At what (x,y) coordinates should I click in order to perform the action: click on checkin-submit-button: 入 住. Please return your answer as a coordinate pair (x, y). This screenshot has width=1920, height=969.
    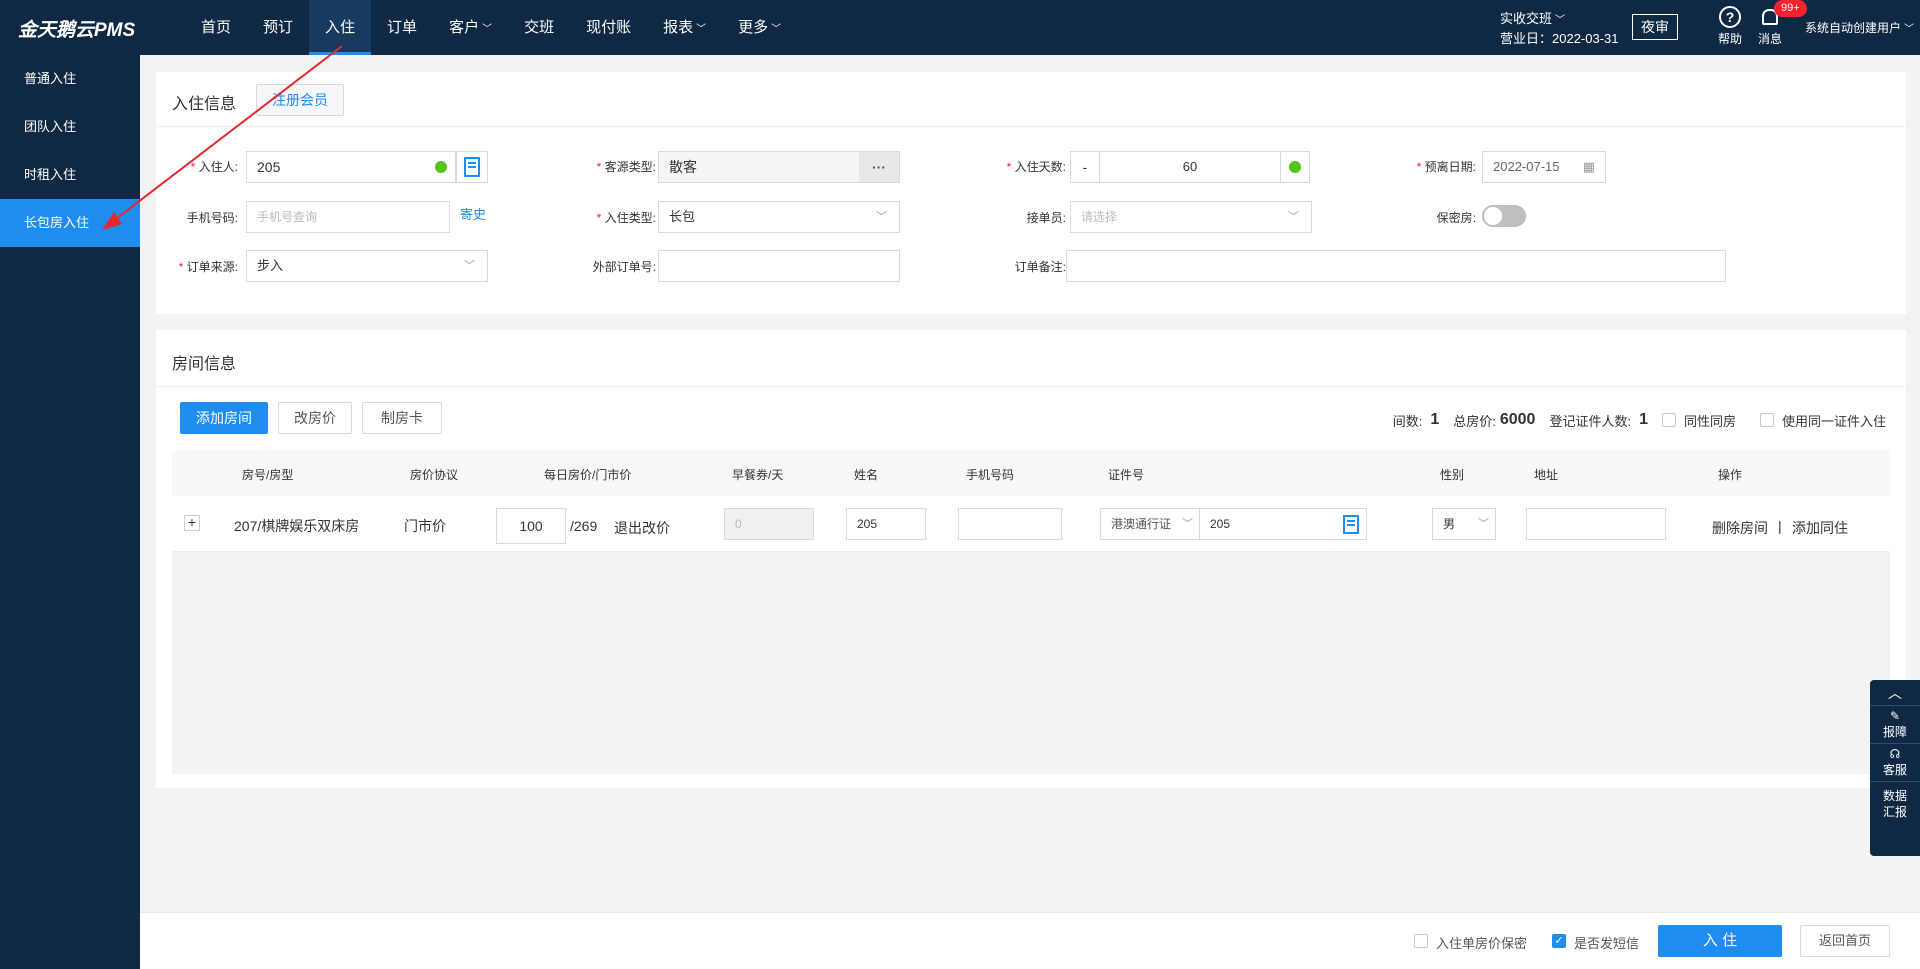
    Looking at the image, I should click on (1720, 941).